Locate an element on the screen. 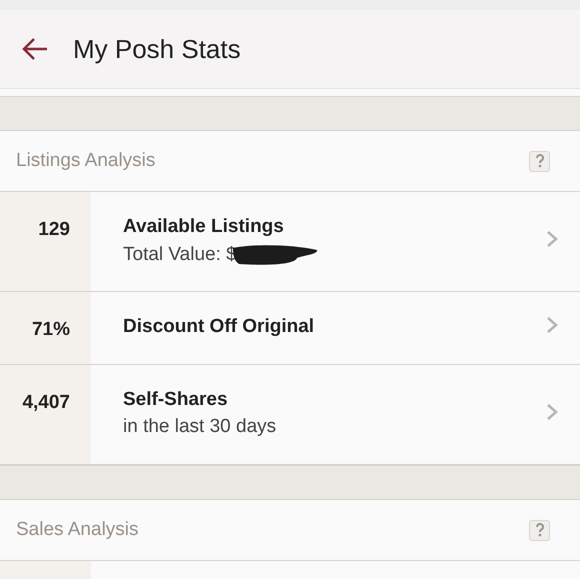  section-title: Listings Analysis is located at coordinates (86, 160).